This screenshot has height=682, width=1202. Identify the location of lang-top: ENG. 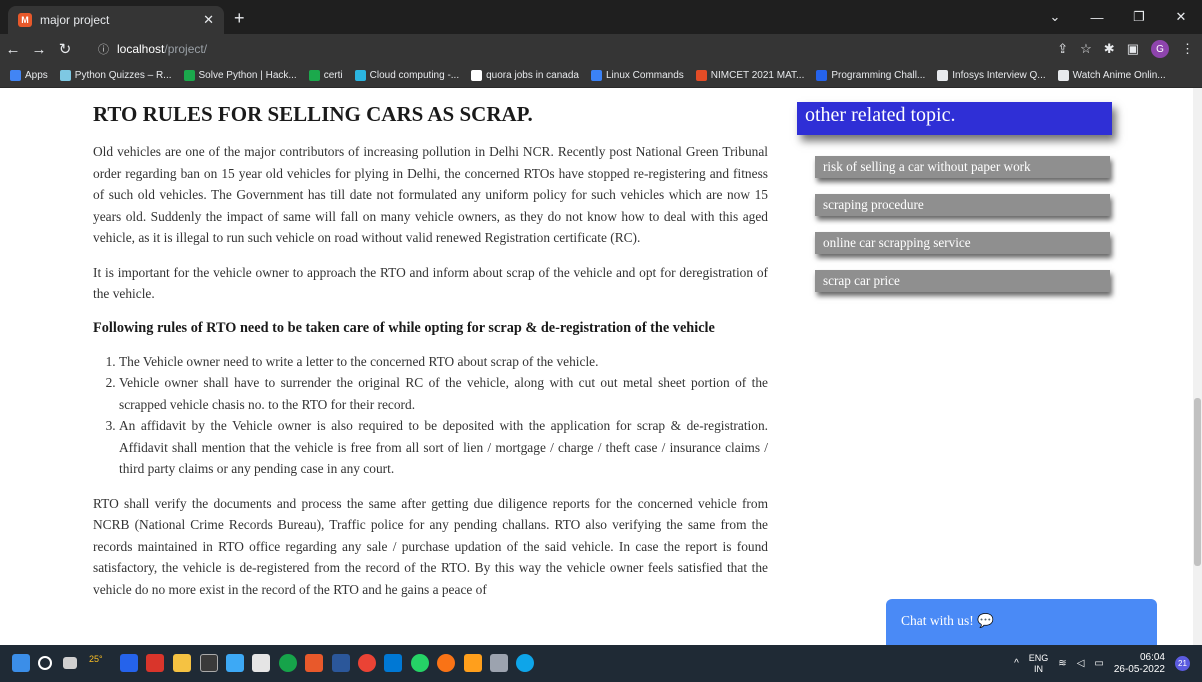
(1038, 657).